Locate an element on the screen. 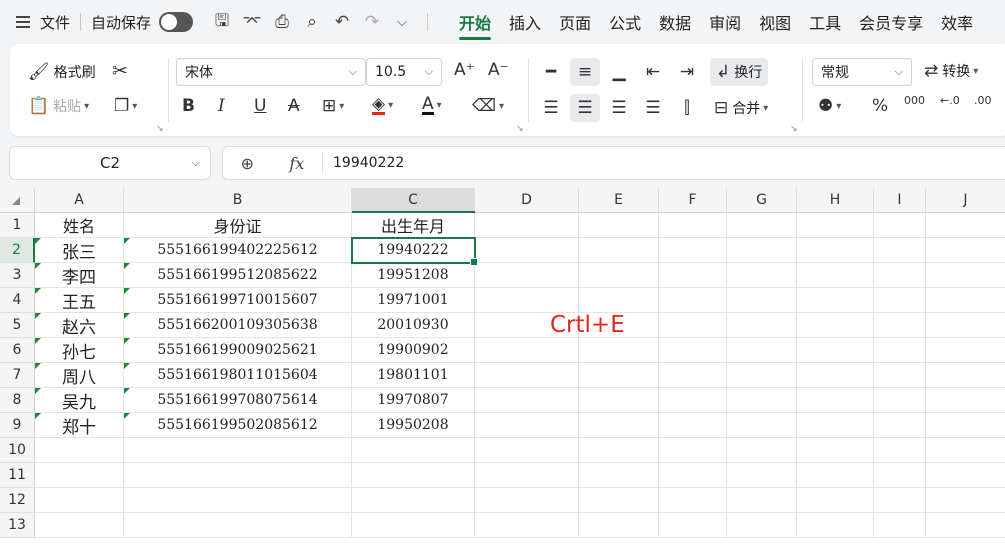  cell-h8 is located at coordinates (835, 400).